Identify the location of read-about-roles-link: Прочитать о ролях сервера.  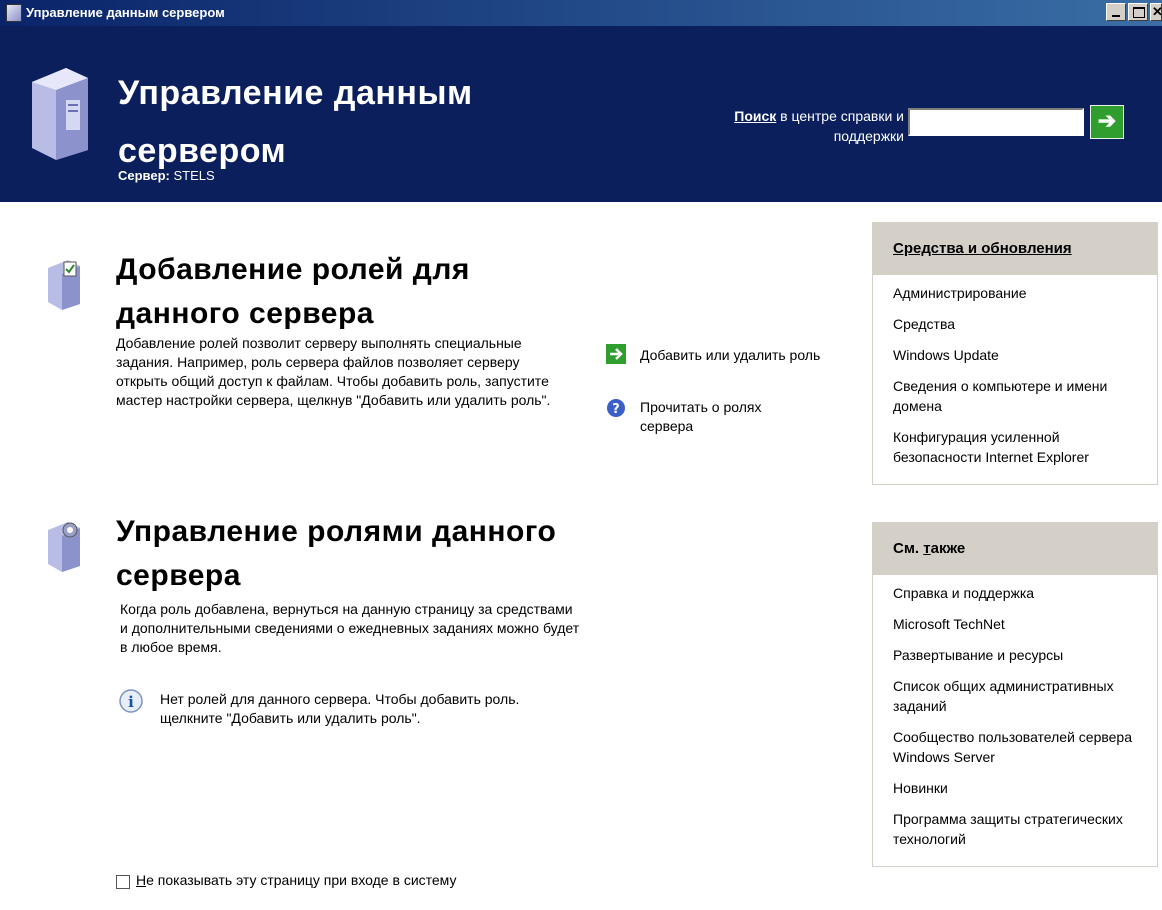
(725, 417).